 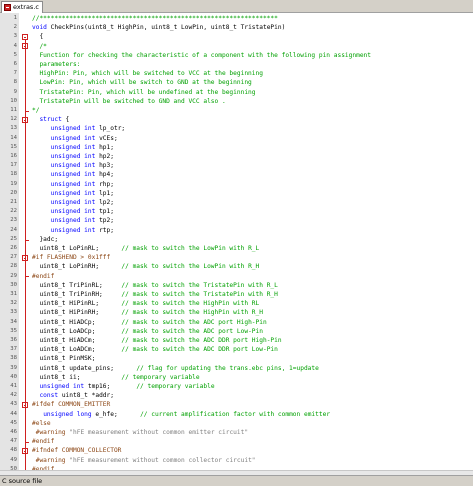 What do you see at coordinates (236, 441) in the screenshot?
I see `code-line: 47 #endif` at bounding box center [236, 441].